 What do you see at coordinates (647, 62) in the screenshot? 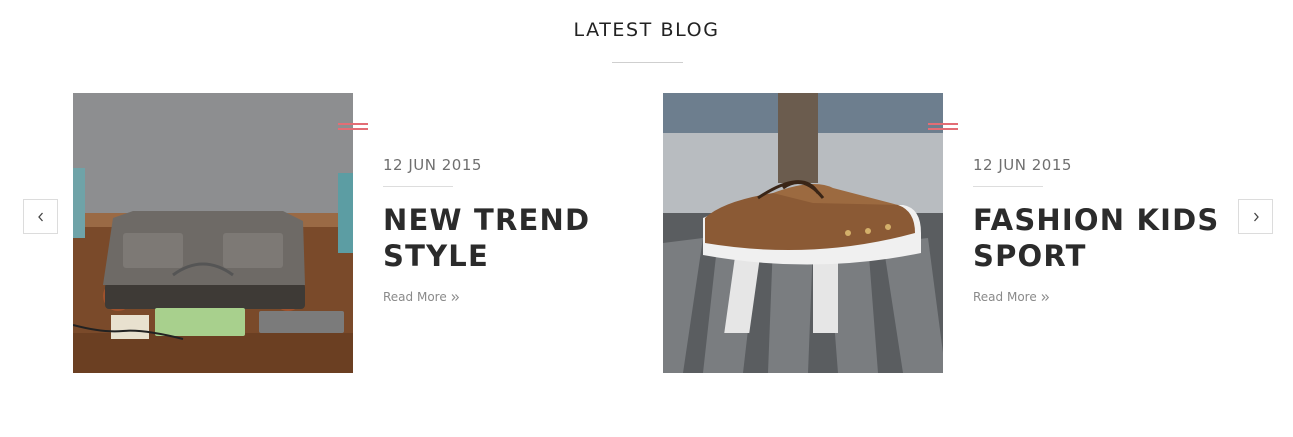
I see `title-divider` at bounding box center [647, 62].